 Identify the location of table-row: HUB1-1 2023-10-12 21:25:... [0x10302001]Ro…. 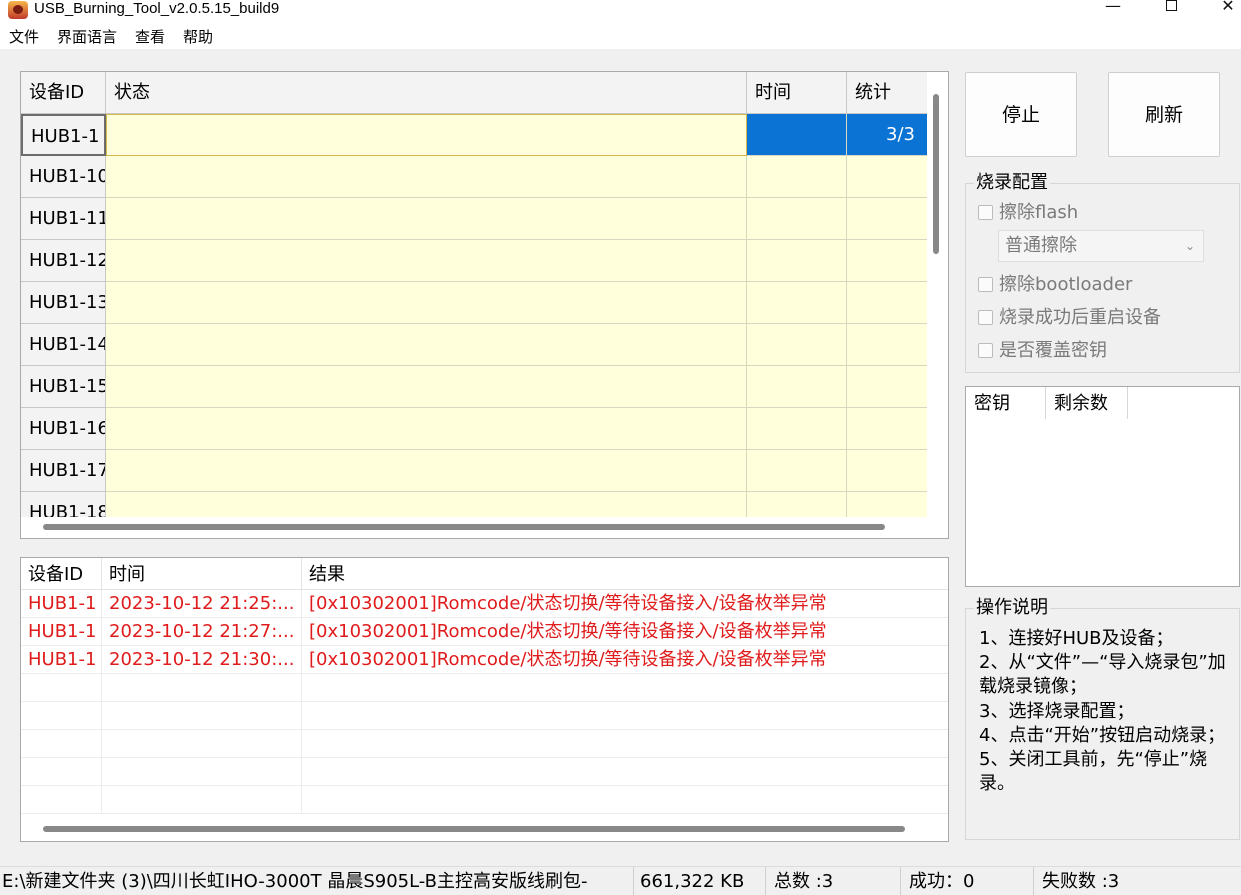
(484, 604).